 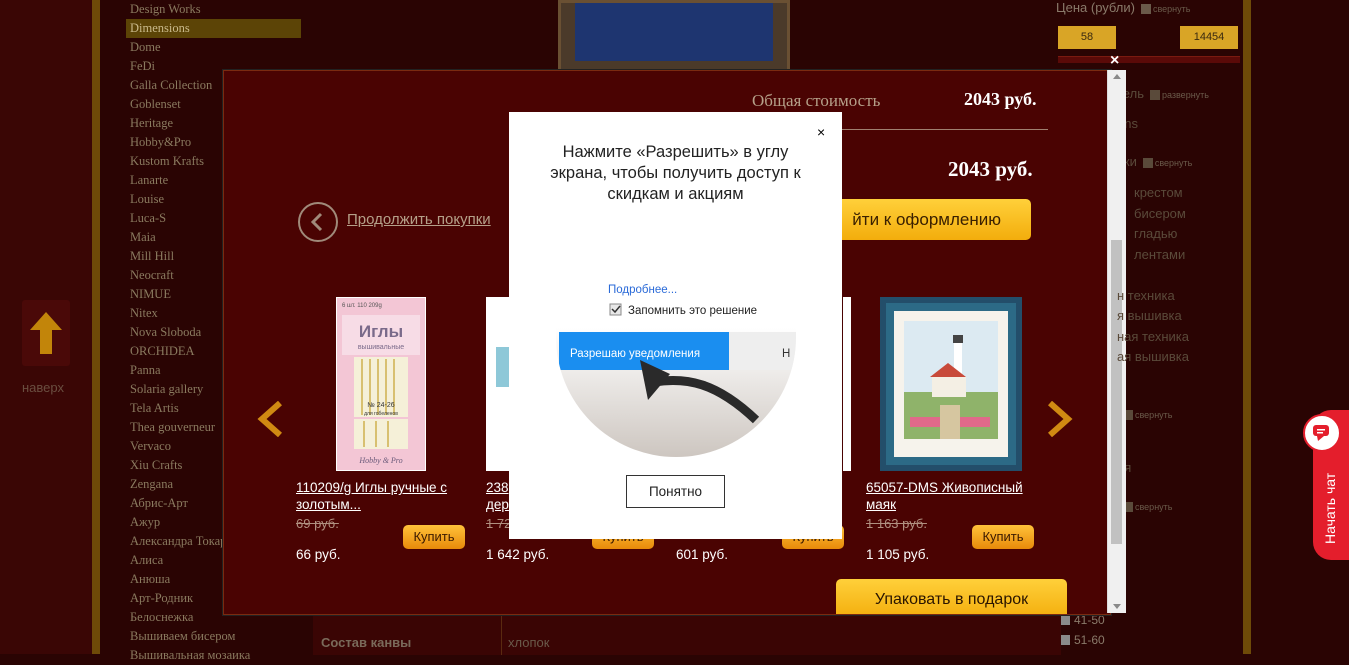 I want to click on total-label: Общая стоимость, so click(x=816, y=100).